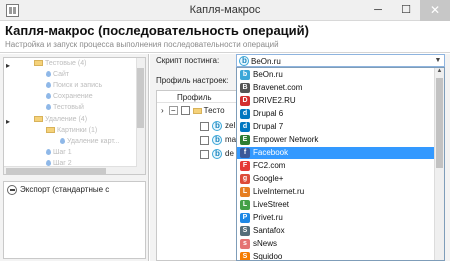  I want to click on profile-row-label: zel, so click(230, 126).